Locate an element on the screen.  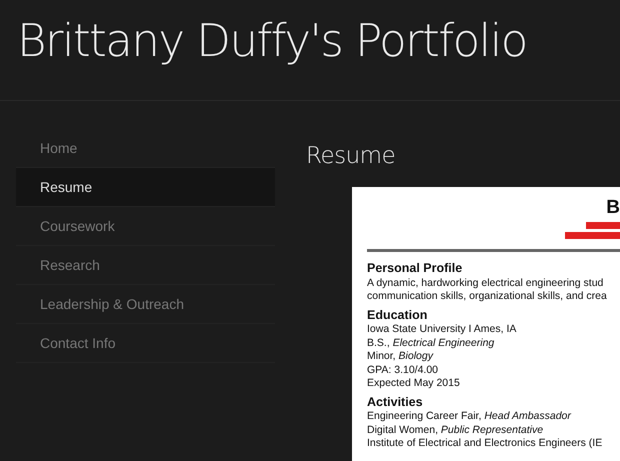
nav-item: Resume is located at coordinates (145, 187).